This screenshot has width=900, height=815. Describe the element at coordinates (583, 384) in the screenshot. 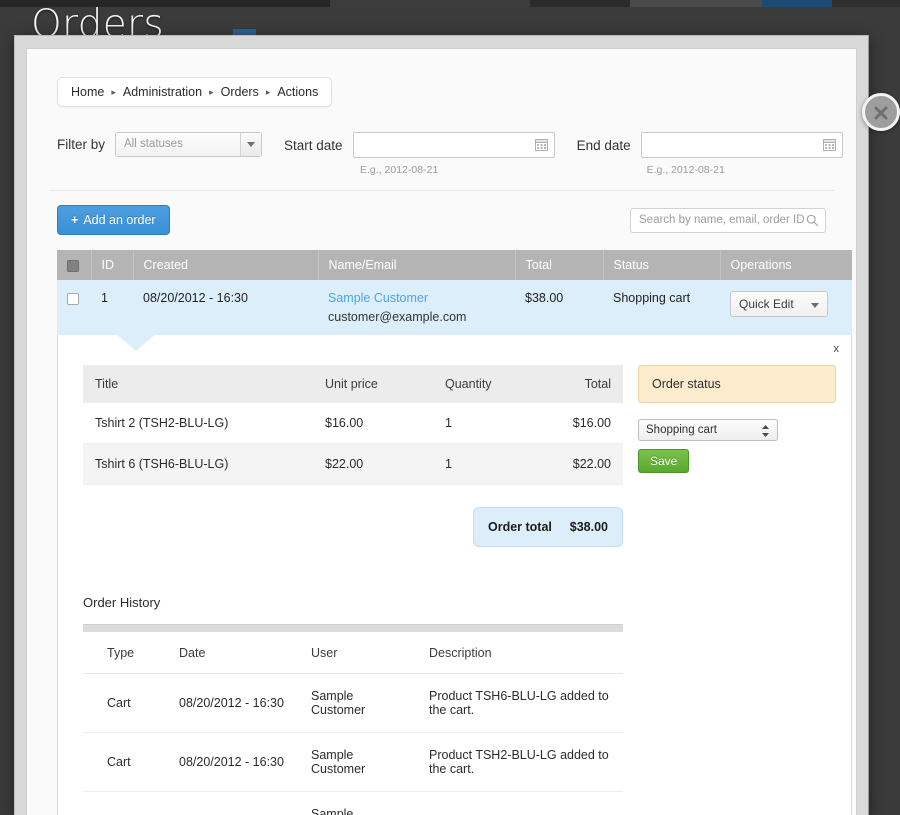

I see `column-item-total: Total` at that location.